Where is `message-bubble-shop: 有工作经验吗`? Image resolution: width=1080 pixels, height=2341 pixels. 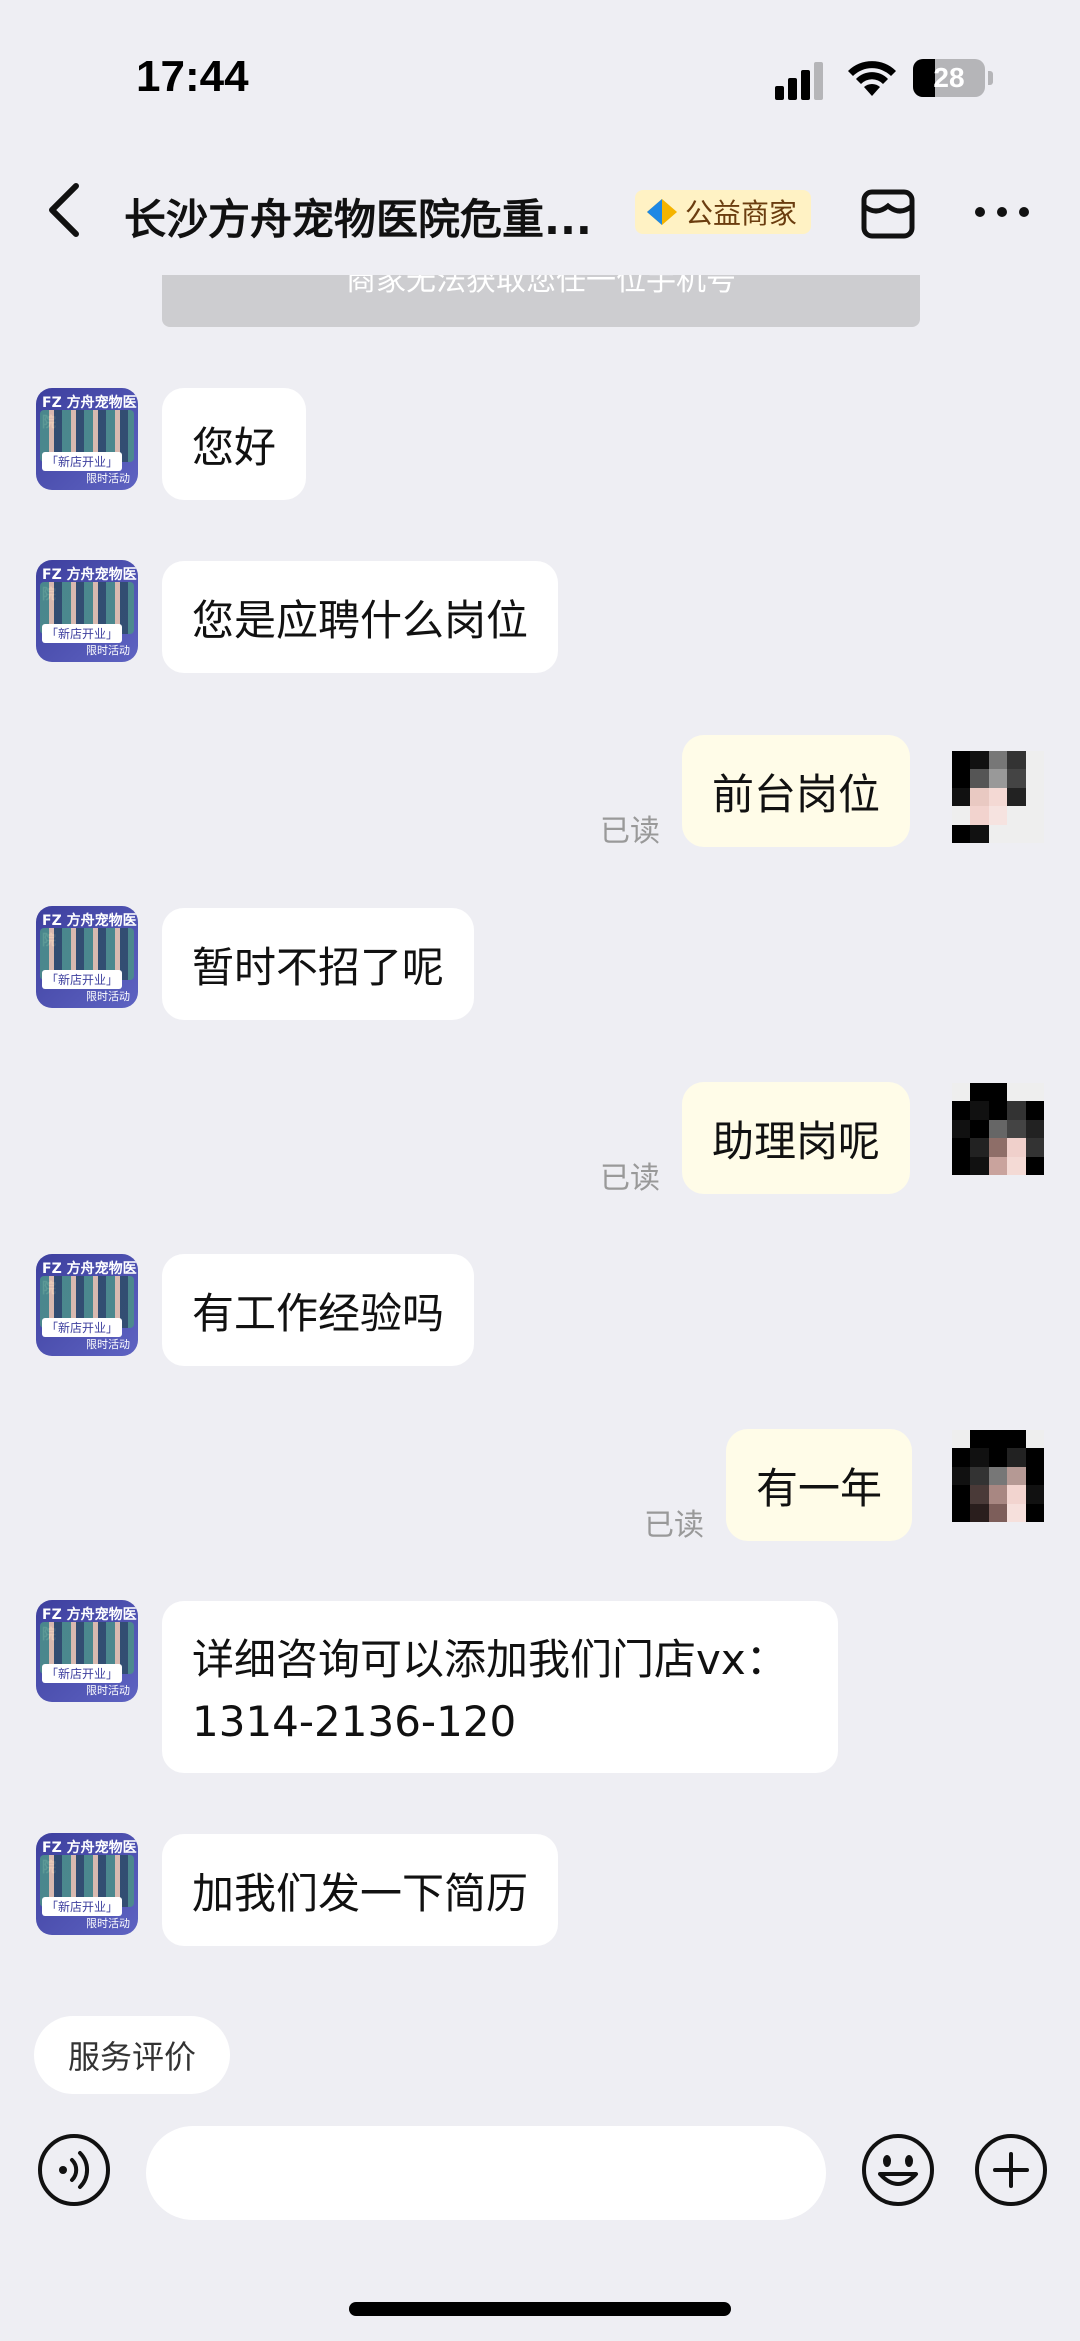
message-bubble-shop: 有工作经验吗 is located at coordinates (318, 1310).